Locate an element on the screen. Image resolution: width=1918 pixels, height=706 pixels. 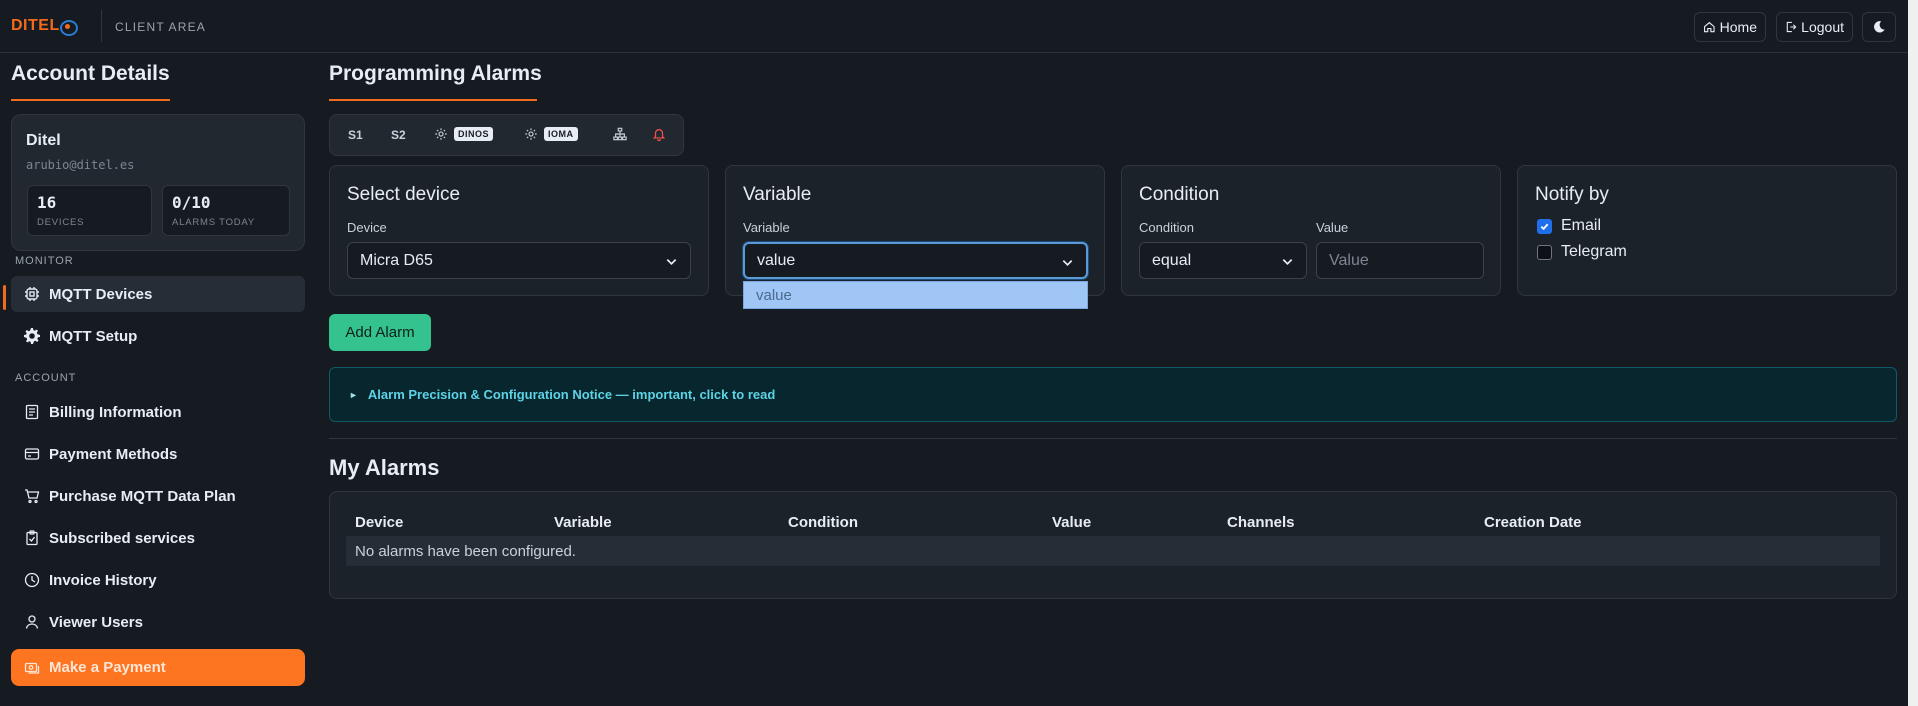
variable-panel: Variable Variable value is located at coordinates (915, 230).